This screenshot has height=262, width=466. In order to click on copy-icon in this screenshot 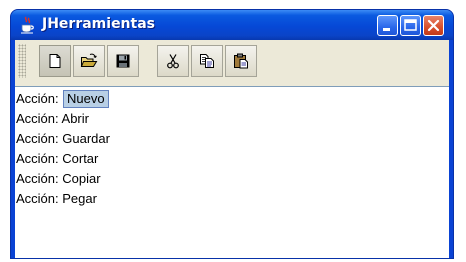, I will do `click(207, 61)`.